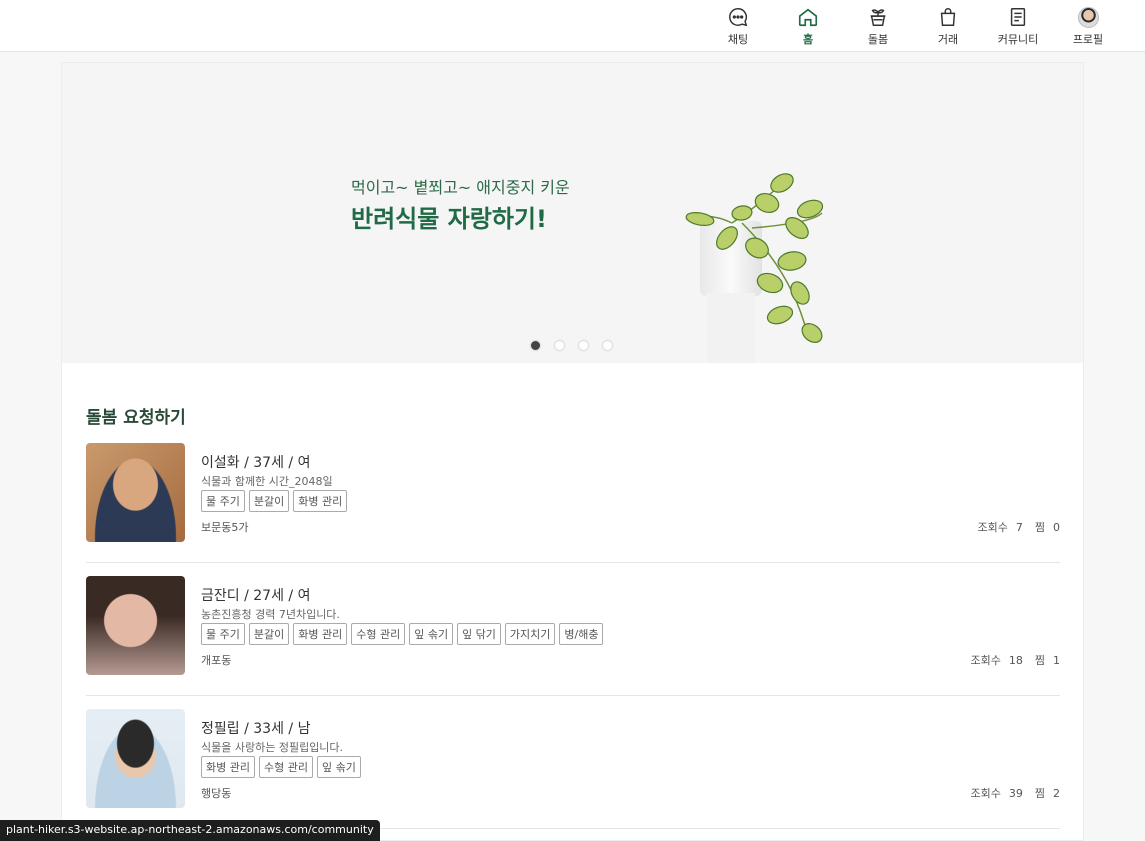 This screenshot has height=841, width=1145. What do you see at coordinates (878, 17) in the screenshot?
I see `plant-pot-icon` at bounding box center [878, 17].